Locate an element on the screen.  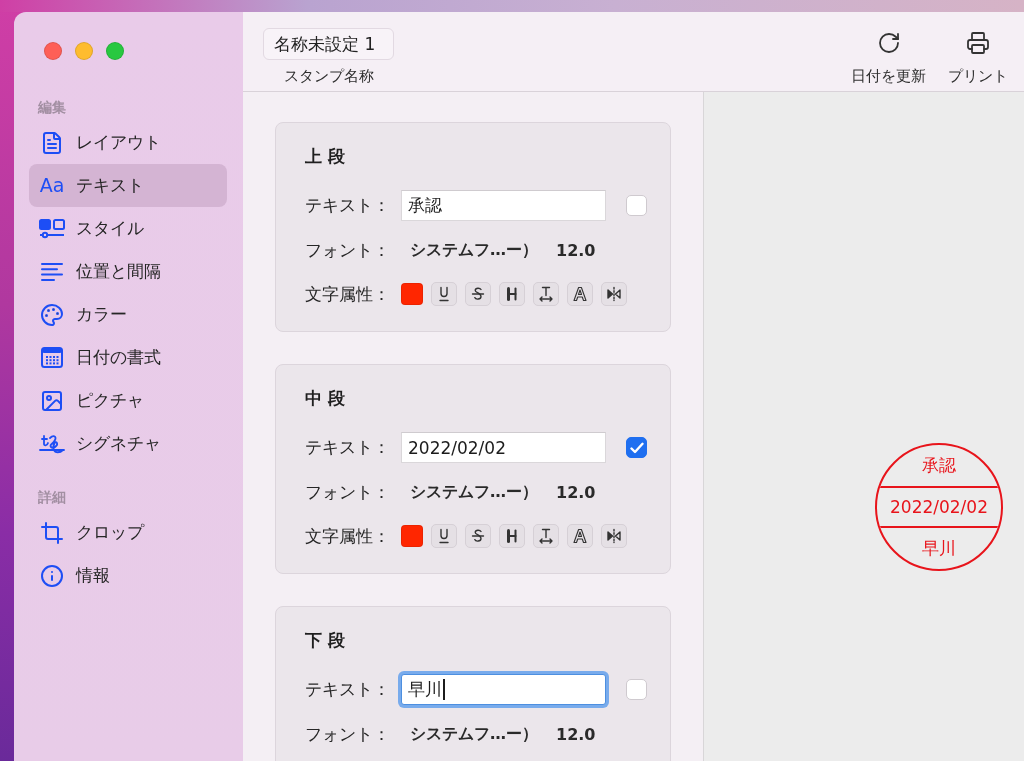
sidebar-item: スタイル is located at coordinates (128, 228).